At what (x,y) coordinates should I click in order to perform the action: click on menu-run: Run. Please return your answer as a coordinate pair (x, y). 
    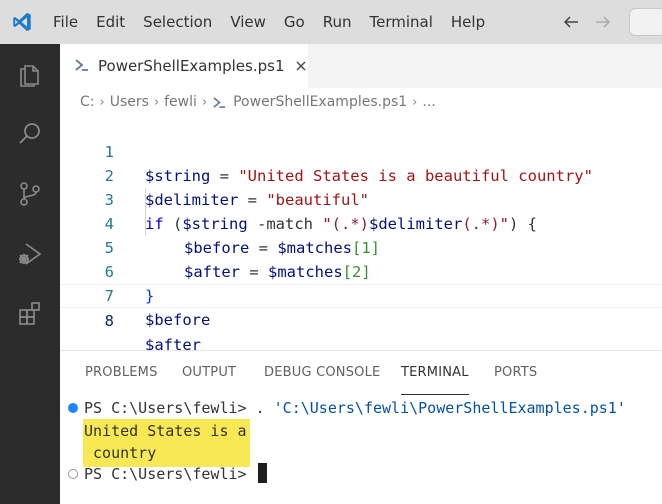
    Looking at the image, I should click on (337, 22).